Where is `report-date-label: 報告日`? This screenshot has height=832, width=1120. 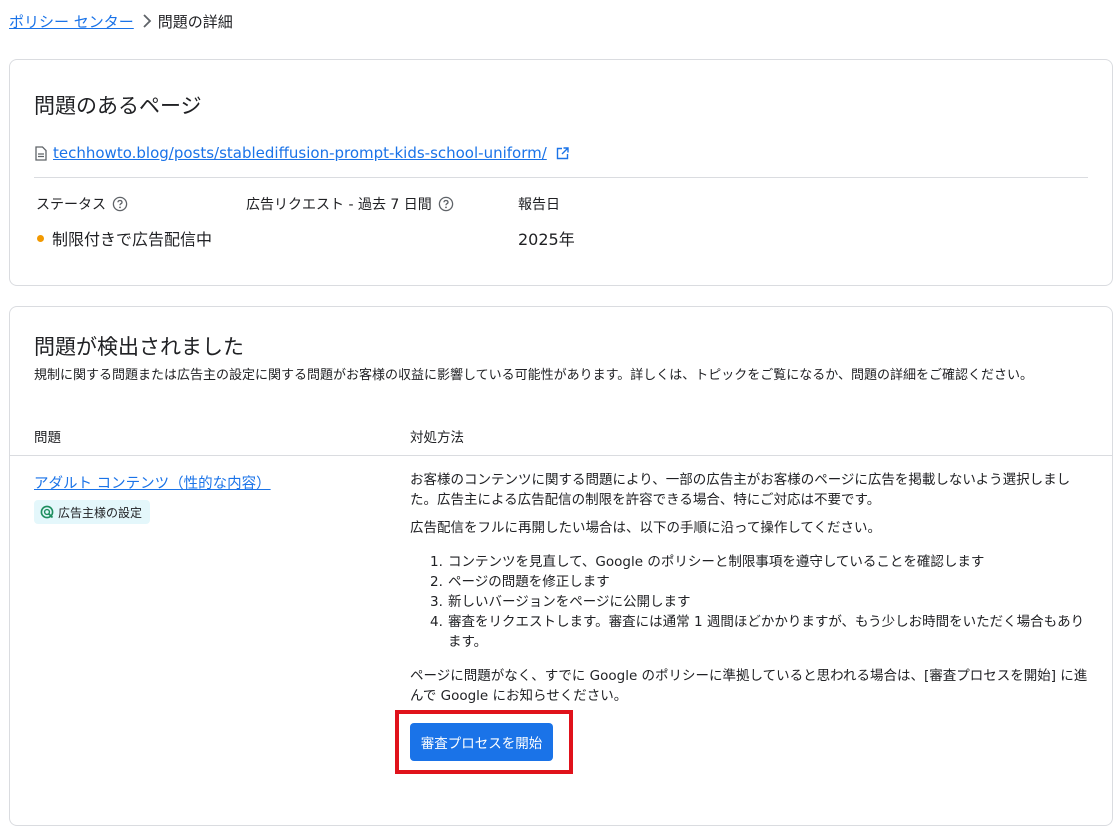 report-date-label: 報告日 is located at coordinates (539, 205).